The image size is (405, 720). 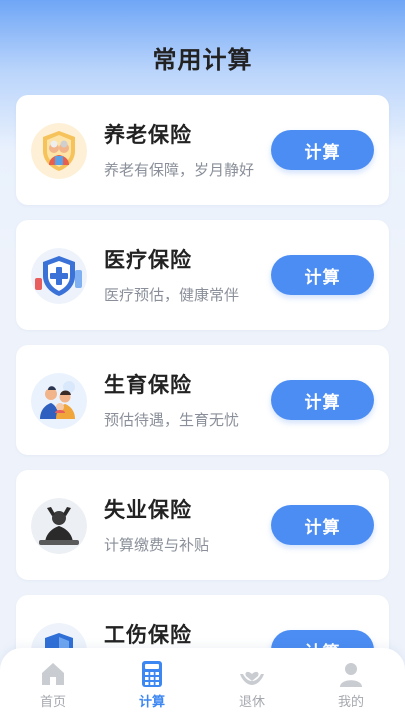 I want to click on tab-label: 我的, so click(x=350, y=702).